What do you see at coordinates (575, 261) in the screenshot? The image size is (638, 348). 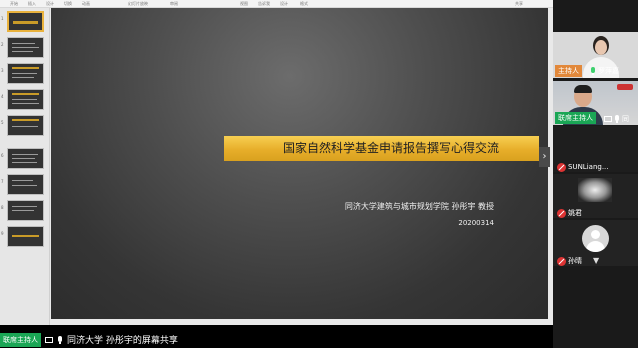 I see `participant-name: 孙晴` at bounding box center [575, 261].